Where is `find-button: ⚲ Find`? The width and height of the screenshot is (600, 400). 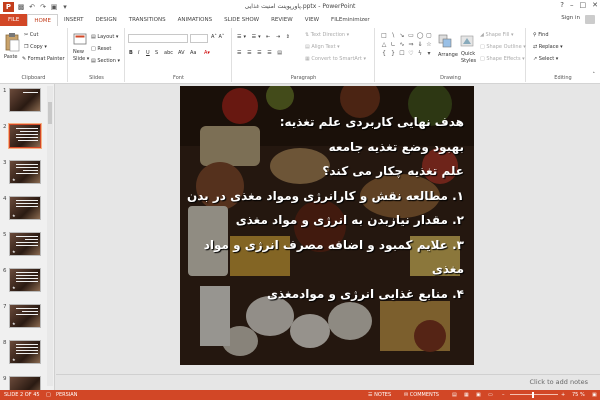
find-button: ⚲ Find is located at coordinates (541, 35).